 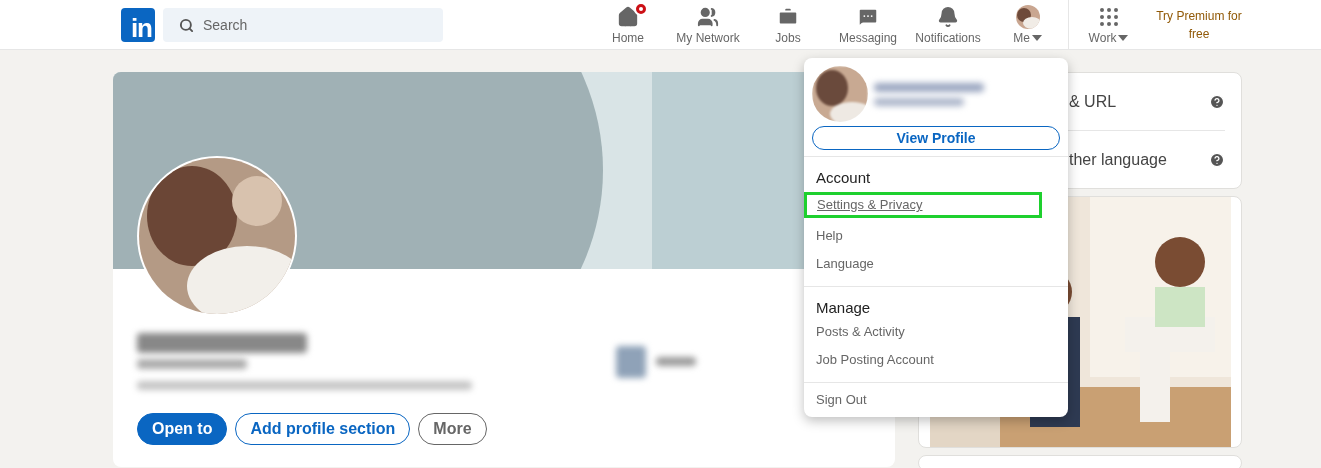 I want to click on people-icon, so click(x=708, y=16).